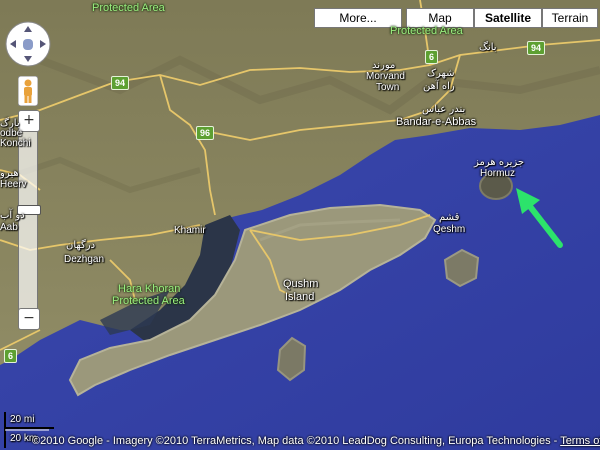  What do you see at coordinates (436, 122) in the screenshot?
I see `bandar-abbas-label: Bandar-e-Abbas` at bounding box center [436, 122].